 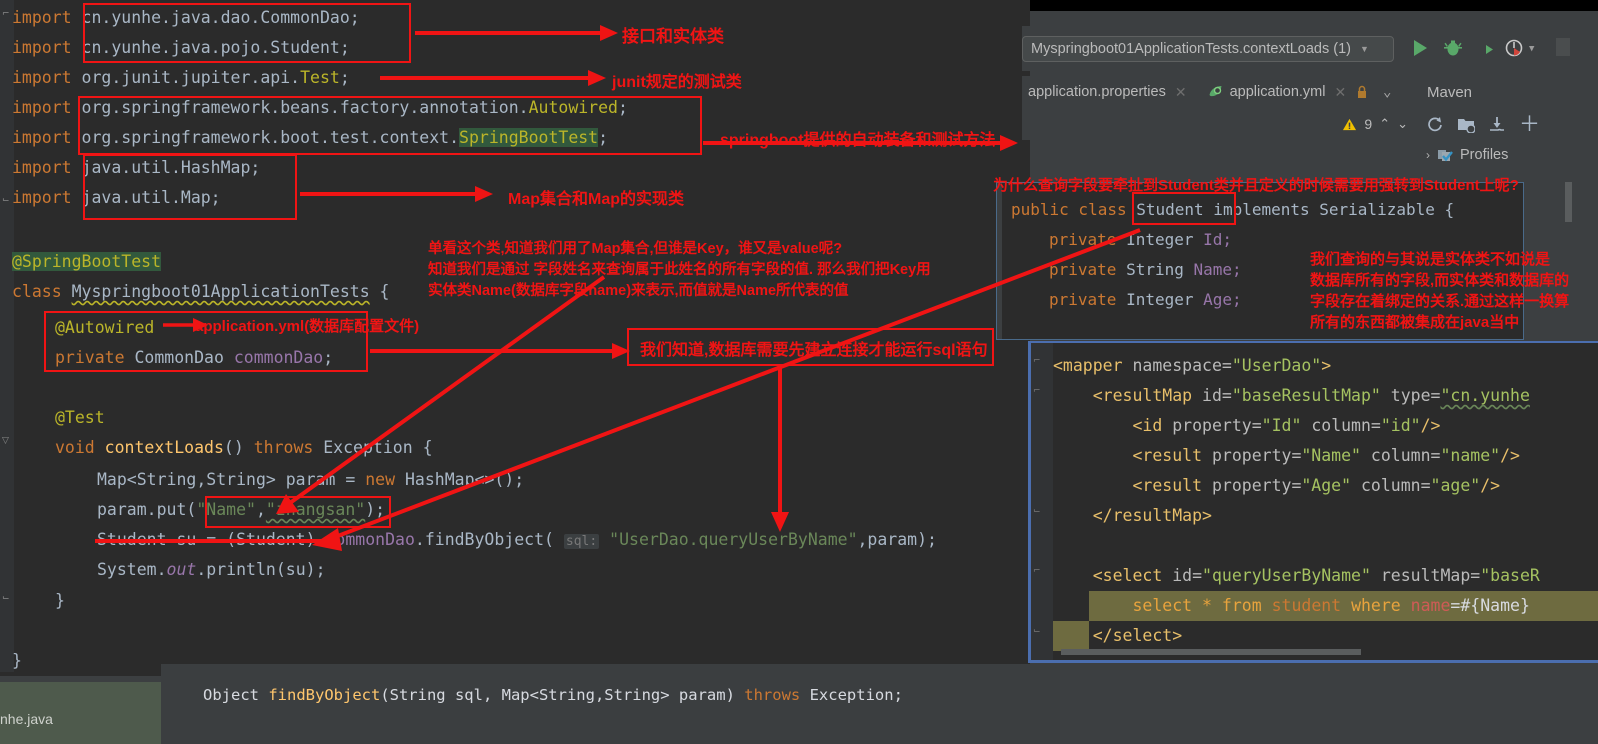 What do you see at coordinates (1466, 124) in the screenshot?
I see `add-maven-project-icon` at bounding box center [1466, 124].